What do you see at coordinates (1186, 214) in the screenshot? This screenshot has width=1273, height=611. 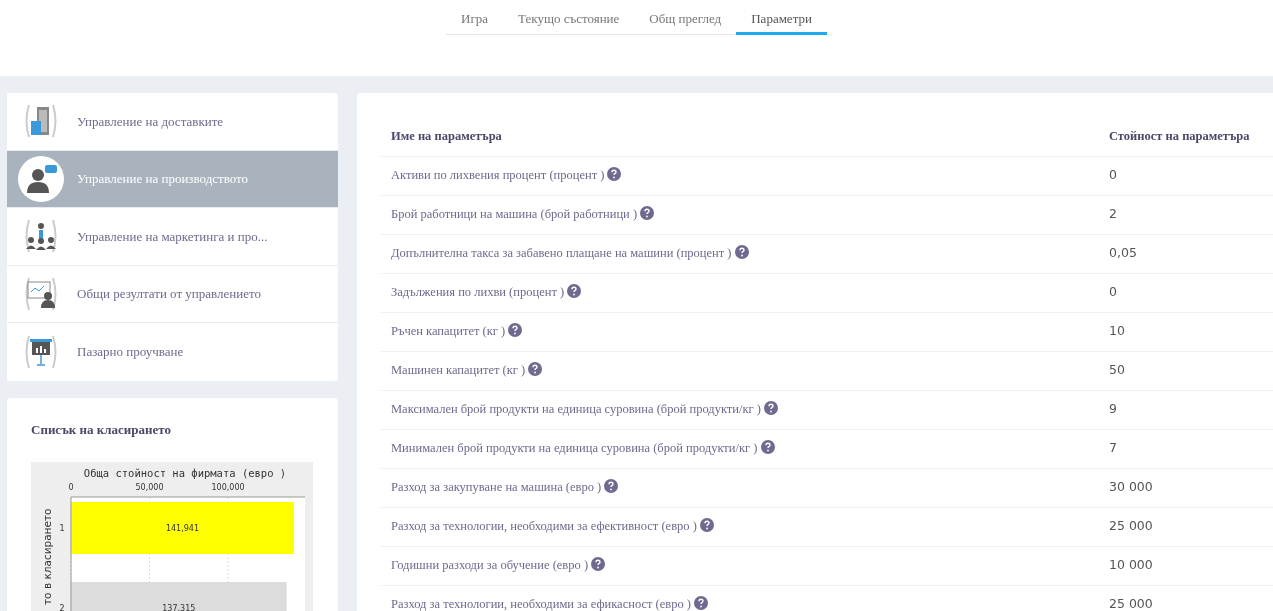 I see `parameter-value: 2` at bounding box center [1186, 214].